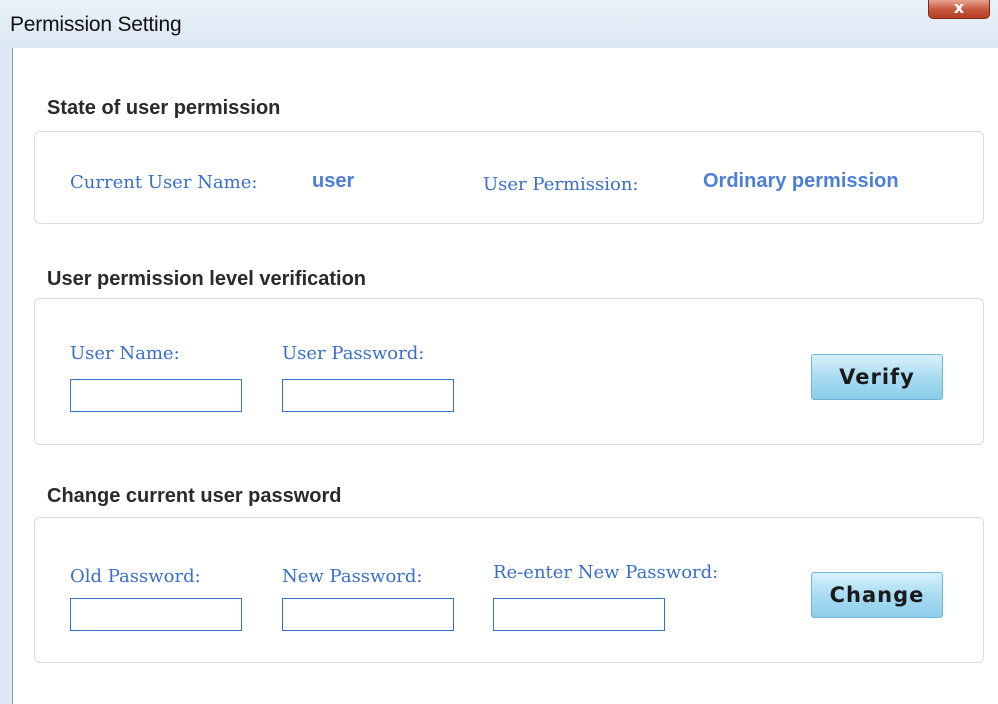 This screenshot has width=998, height=704. Describe the element at coordinates (164, 108) in the screenshot. I see `state-section-title: State of user permission` at that location.